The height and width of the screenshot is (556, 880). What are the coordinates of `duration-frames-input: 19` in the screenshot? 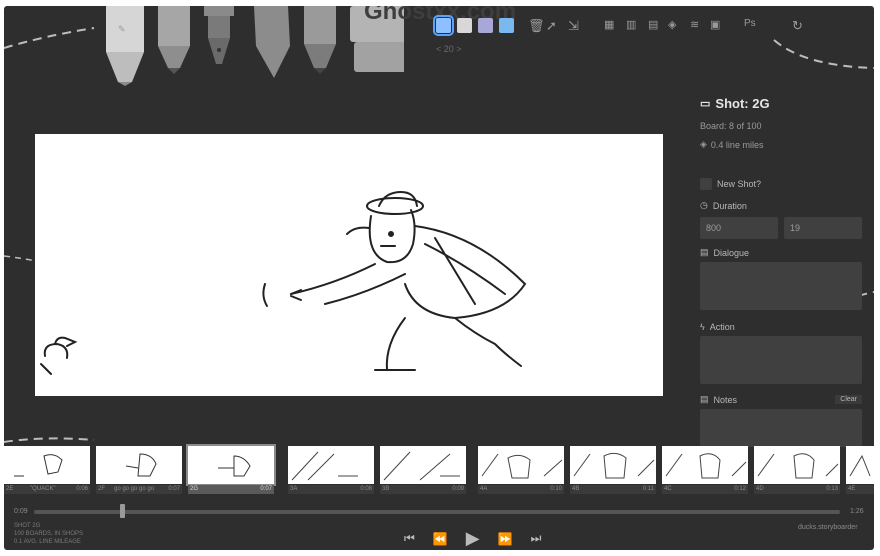 It's located at (823, 228).